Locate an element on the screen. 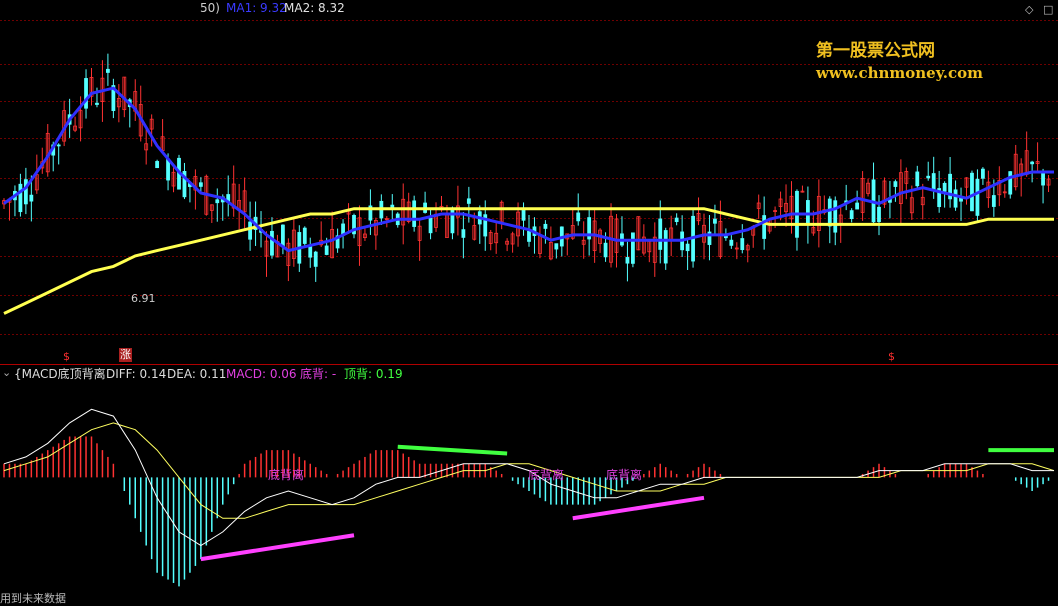  signal-marker: 涨 is located at coordinates (125, 355).